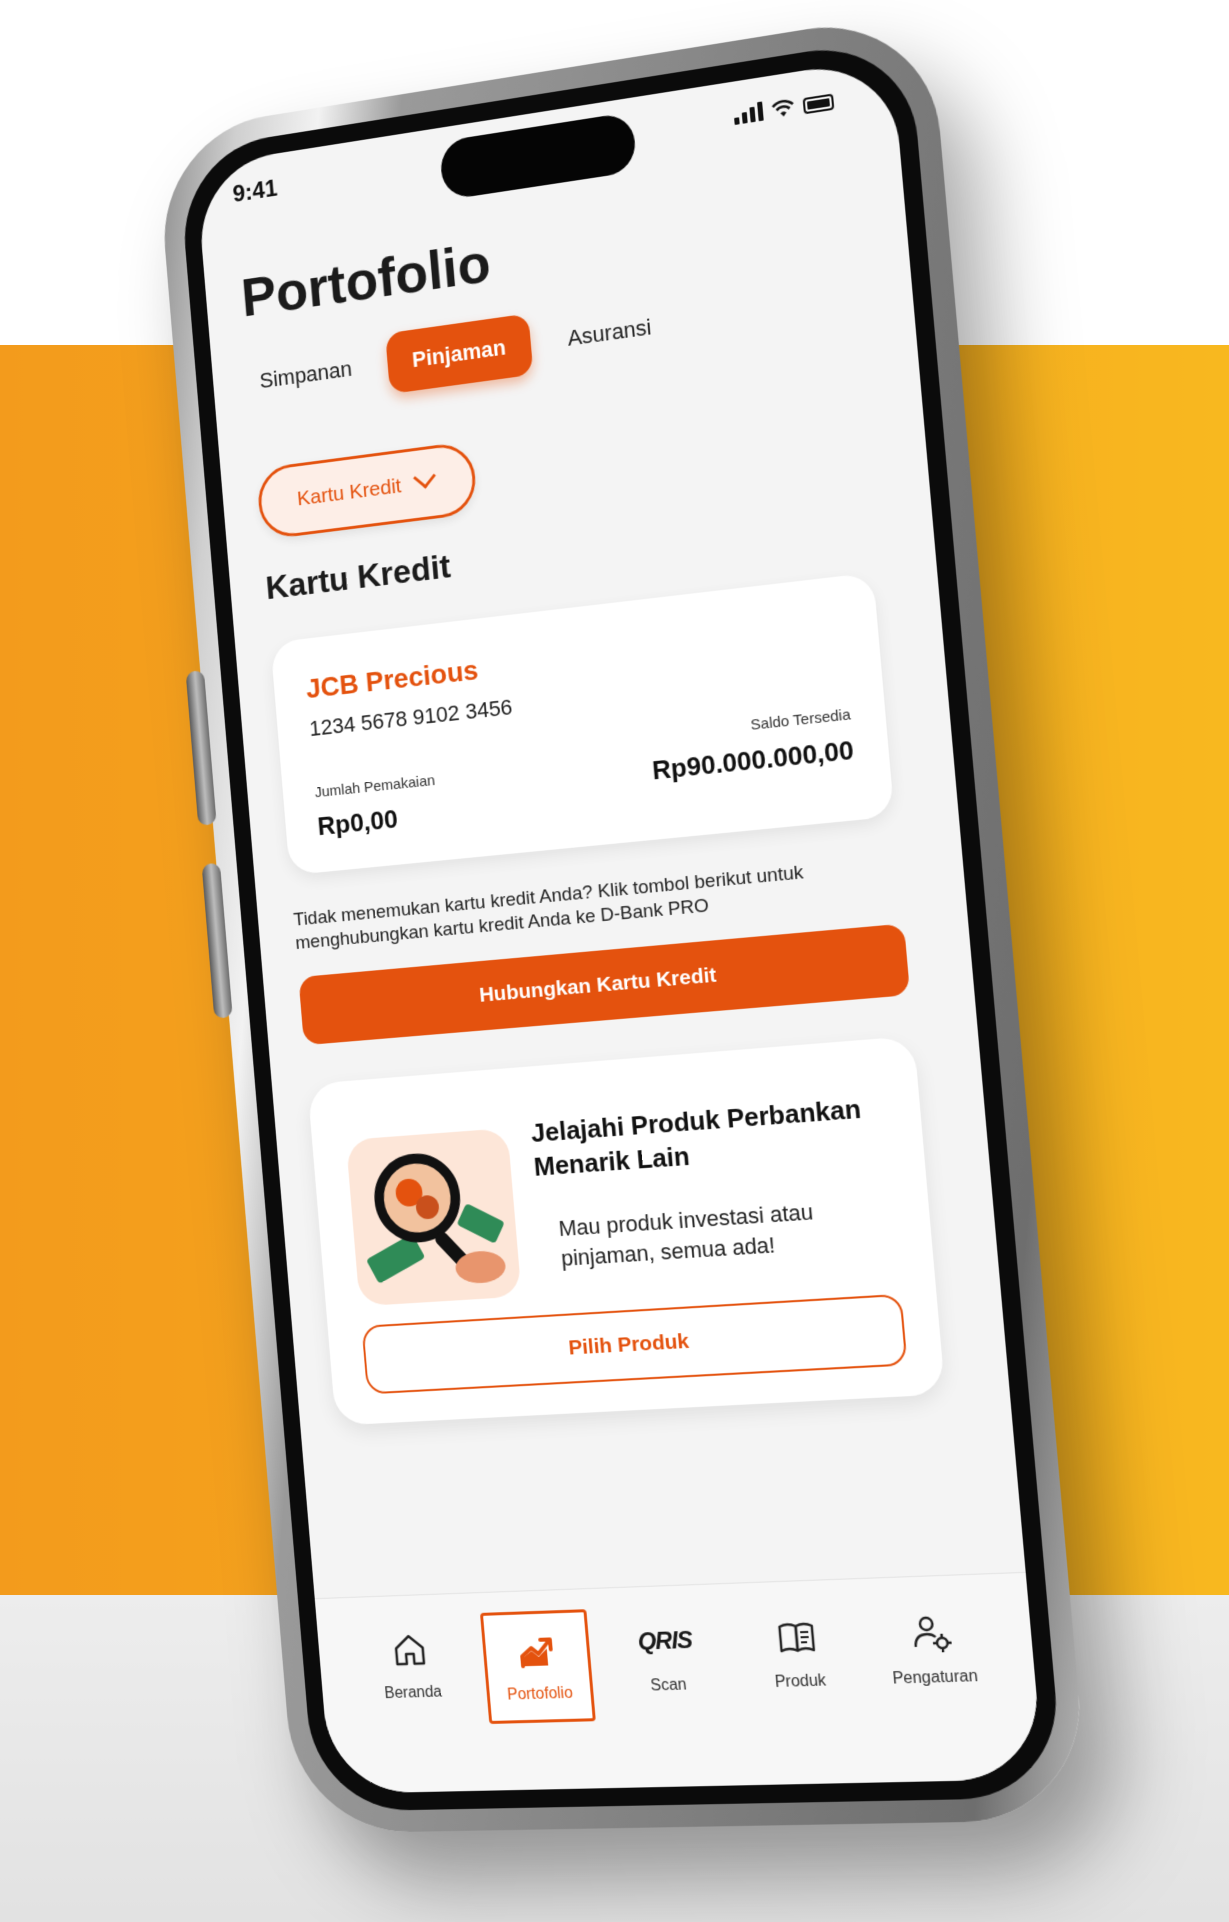 This screenshot has width=1229, height=1922. I want to click on balance-value: Rp90.000.000,00, so click(753, 760).